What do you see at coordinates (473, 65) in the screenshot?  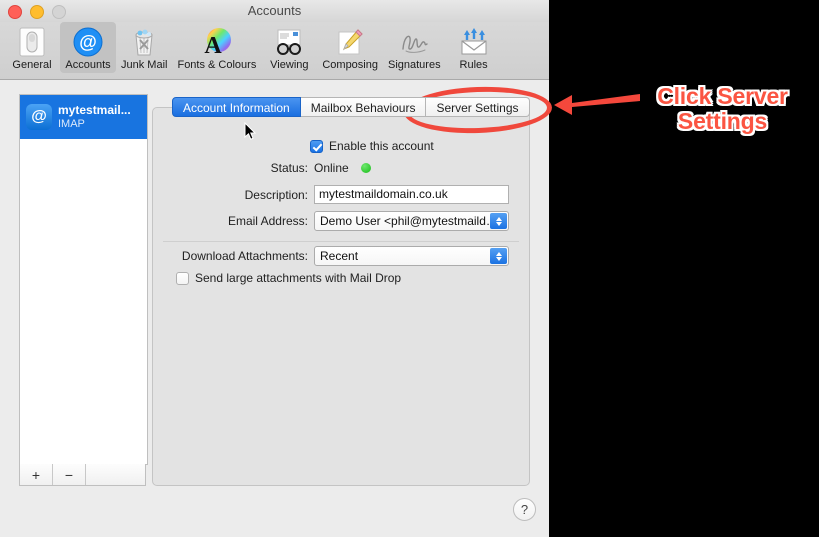 I see `toolbar-label-rules: Rules` at bounding box center [473, 65].